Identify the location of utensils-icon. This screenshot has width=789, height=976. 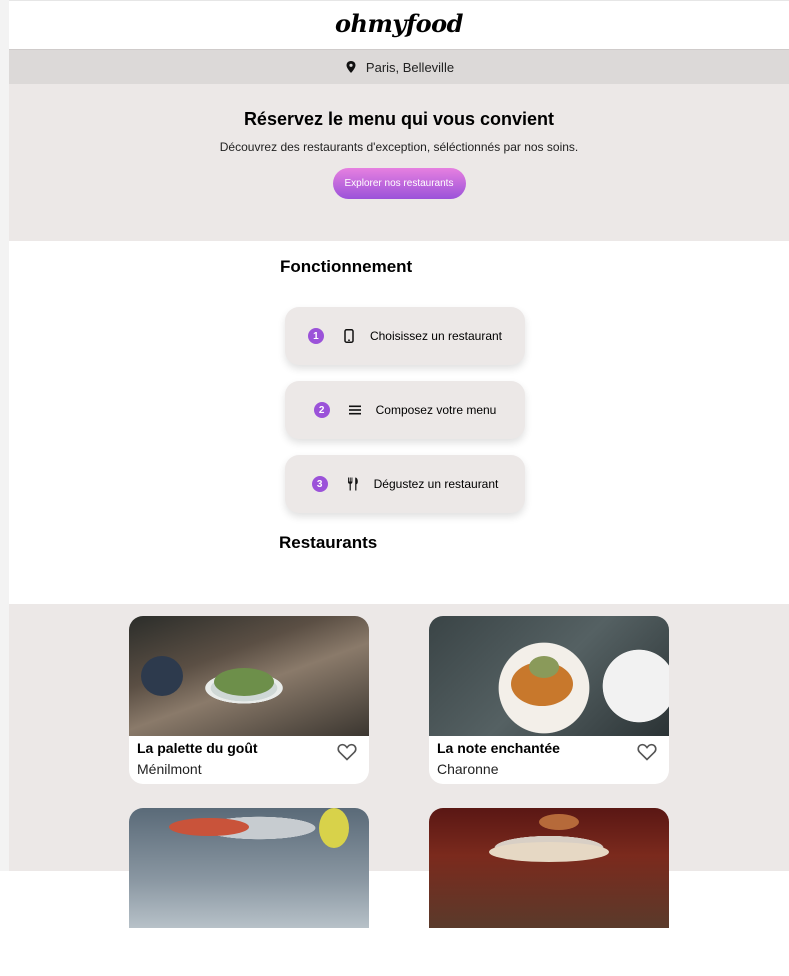
(353, 484).